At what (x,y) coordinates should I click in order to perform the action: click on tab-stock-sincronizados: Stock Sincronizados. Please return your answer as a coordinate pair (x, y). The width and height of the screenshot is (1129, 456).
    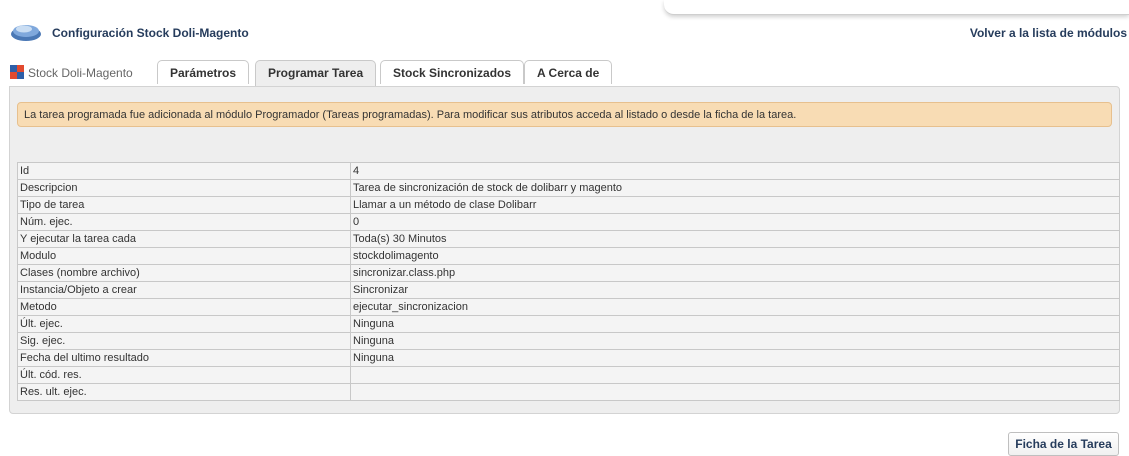
    Looking at the image, I should click on (452, 72).